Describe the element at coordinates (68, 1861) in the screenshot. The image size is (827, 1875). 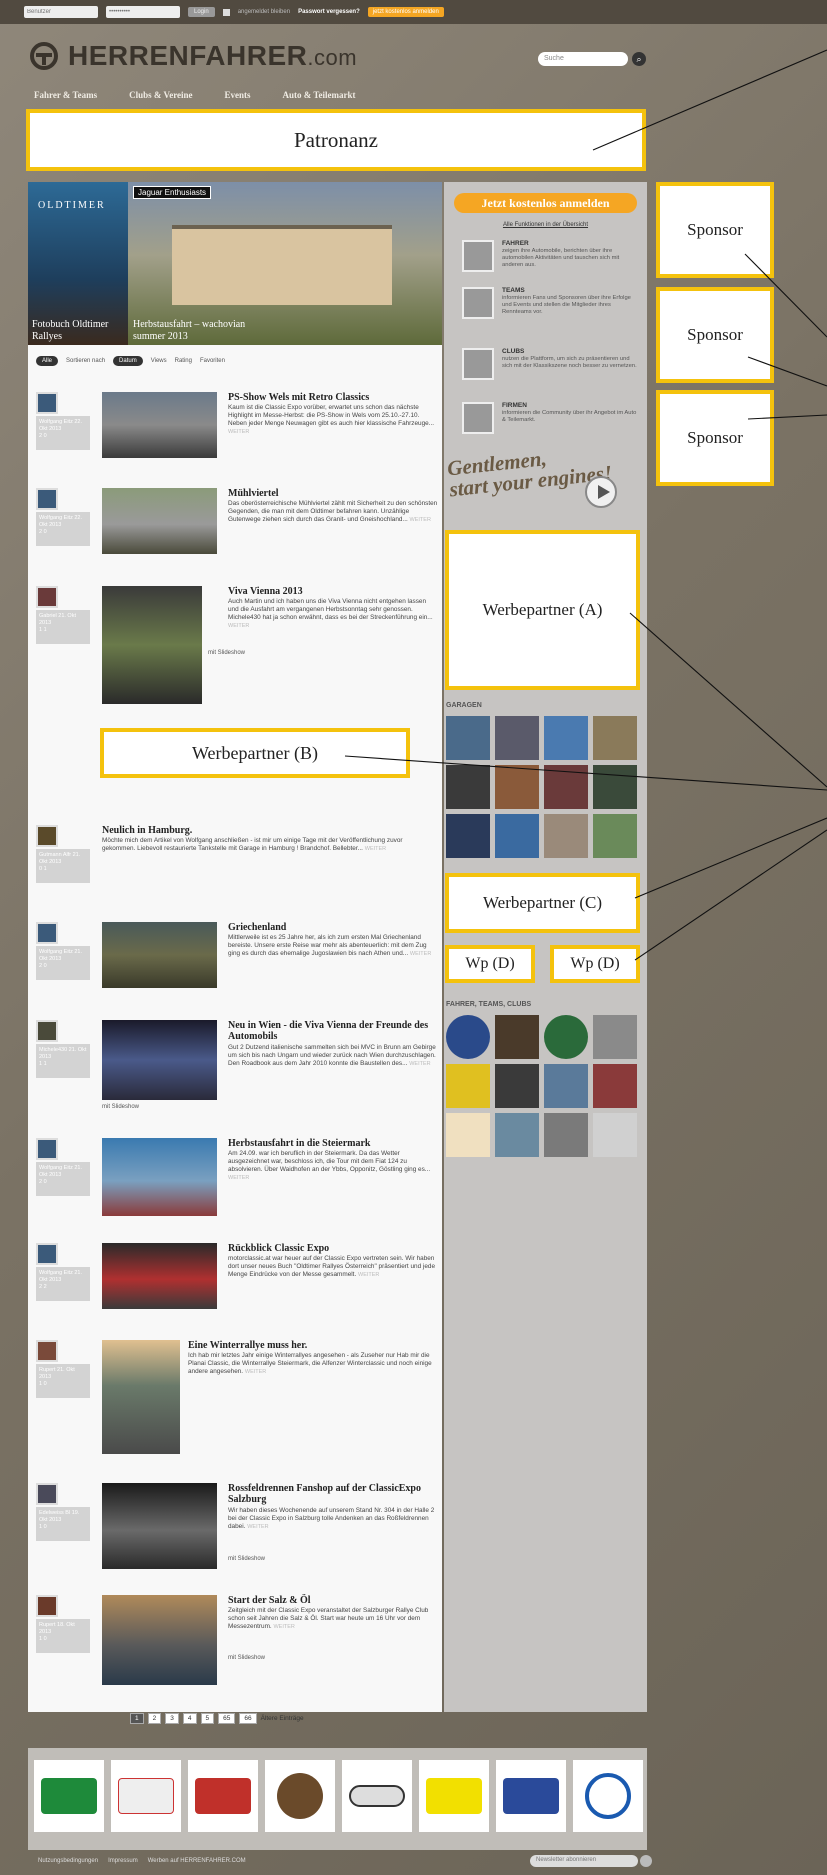
I see `footer-link-terms: Nutzungsbedingungen` at that location.